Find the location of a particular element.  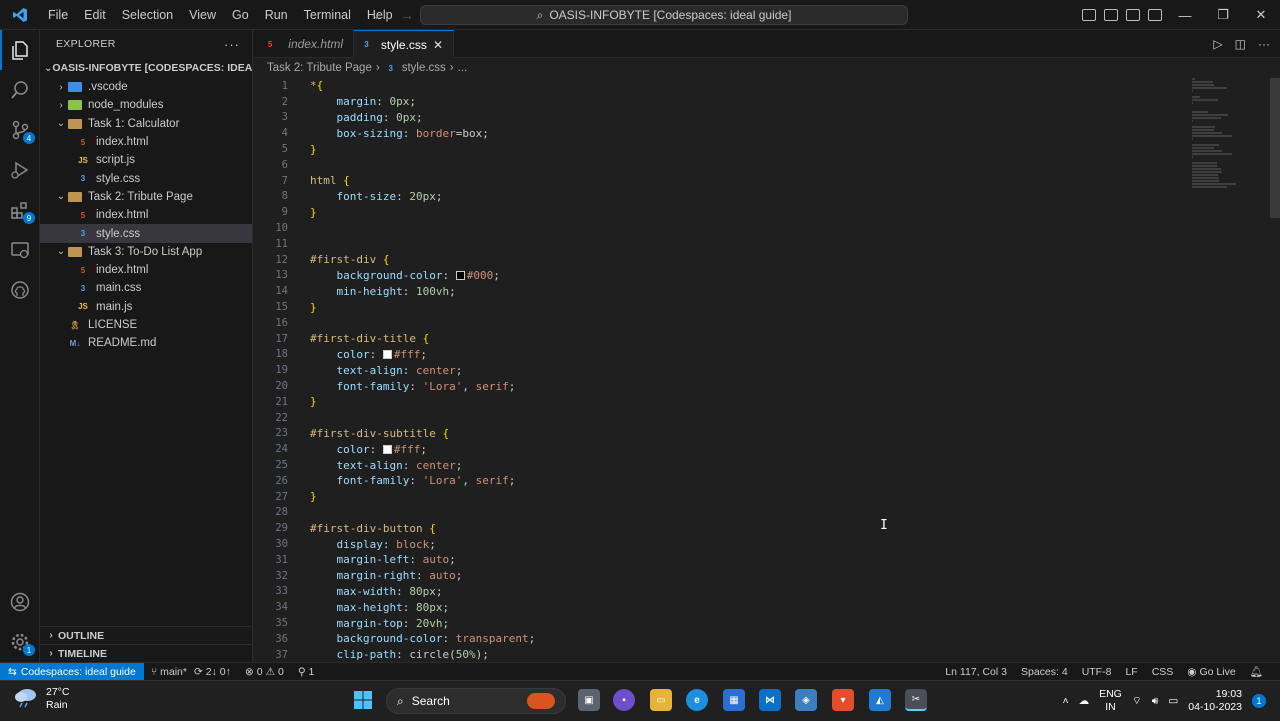

cursor-position: Ln 117, Col 3 is located at coordinates (976, 671).